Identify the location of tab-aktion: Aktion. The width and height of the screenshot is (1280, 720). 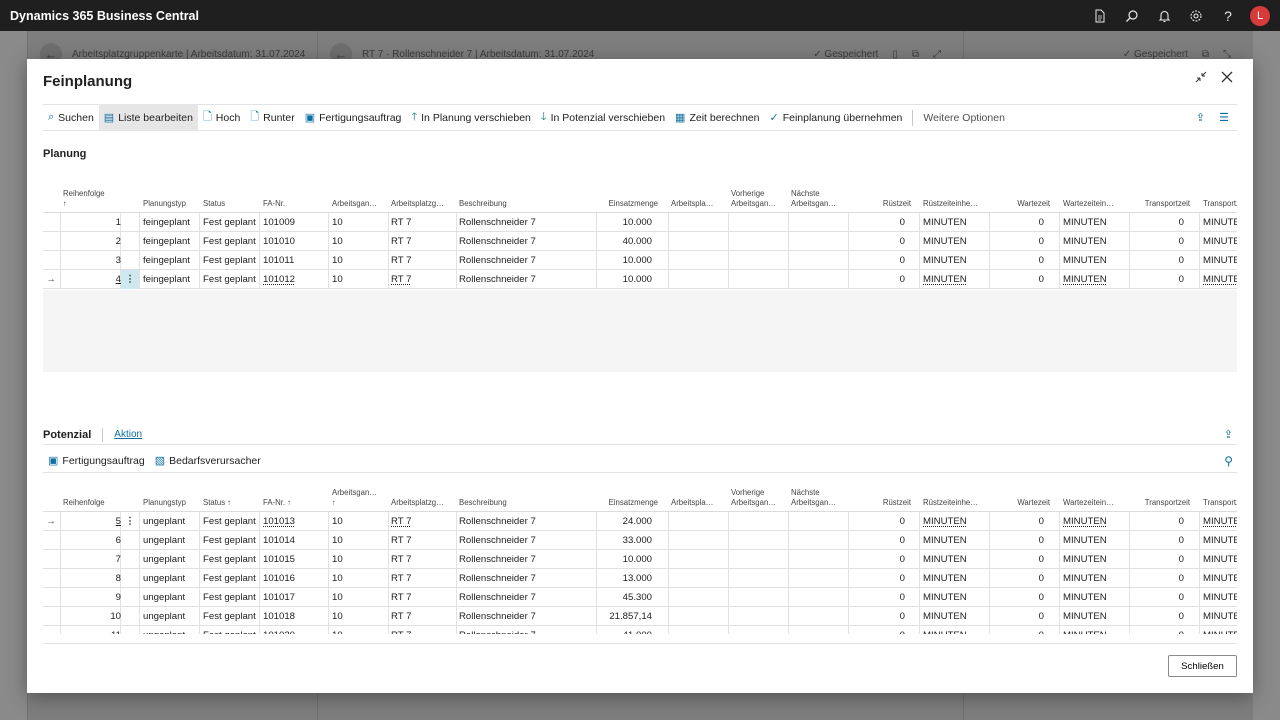
(128, 434).